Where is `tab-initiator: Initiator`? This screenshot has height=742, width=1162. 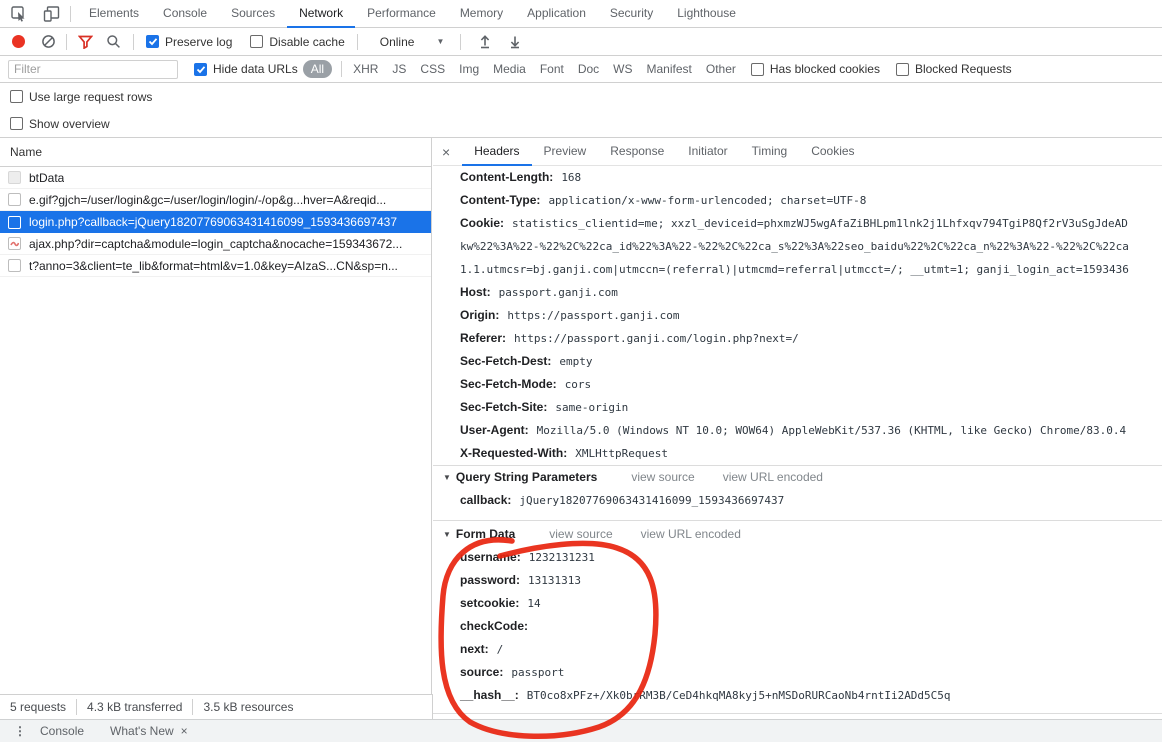 tab-initiator: Initiator is located at coordinates (707, 152).